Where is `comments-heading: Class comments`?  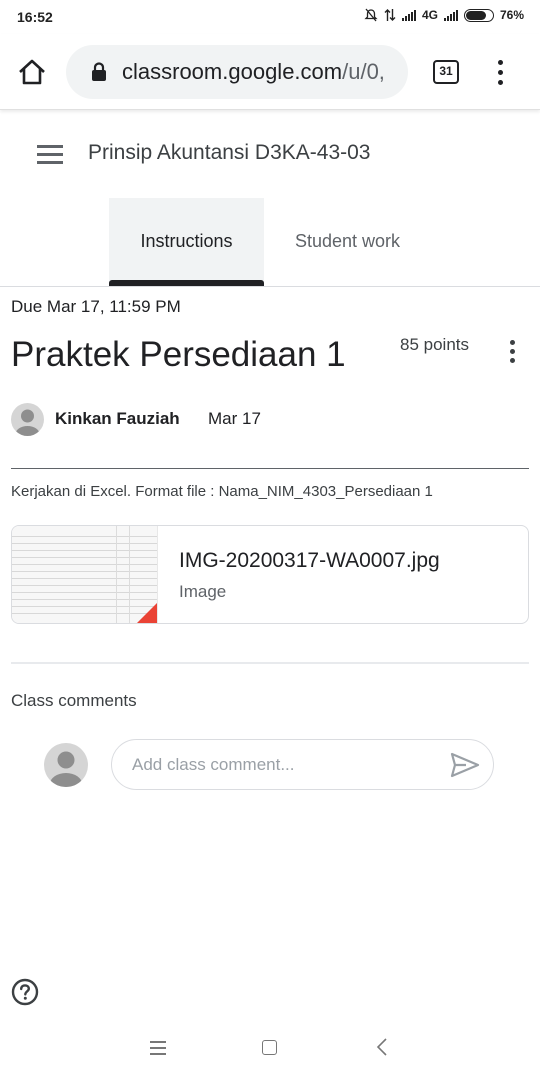
comments-heading: Class comments is located at coordinates (74, 700).